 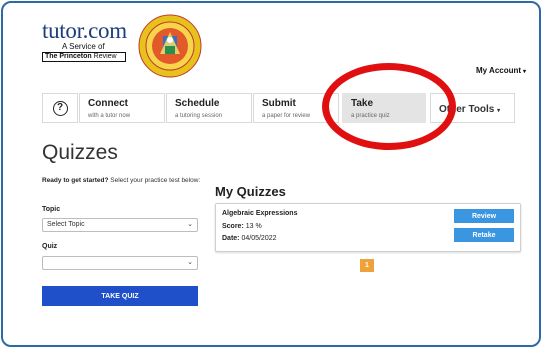 What do you see at coordinates (108, 103) in the screenshot?
I see `nav-tile-title: Connect` at bounding box center [108, 103].